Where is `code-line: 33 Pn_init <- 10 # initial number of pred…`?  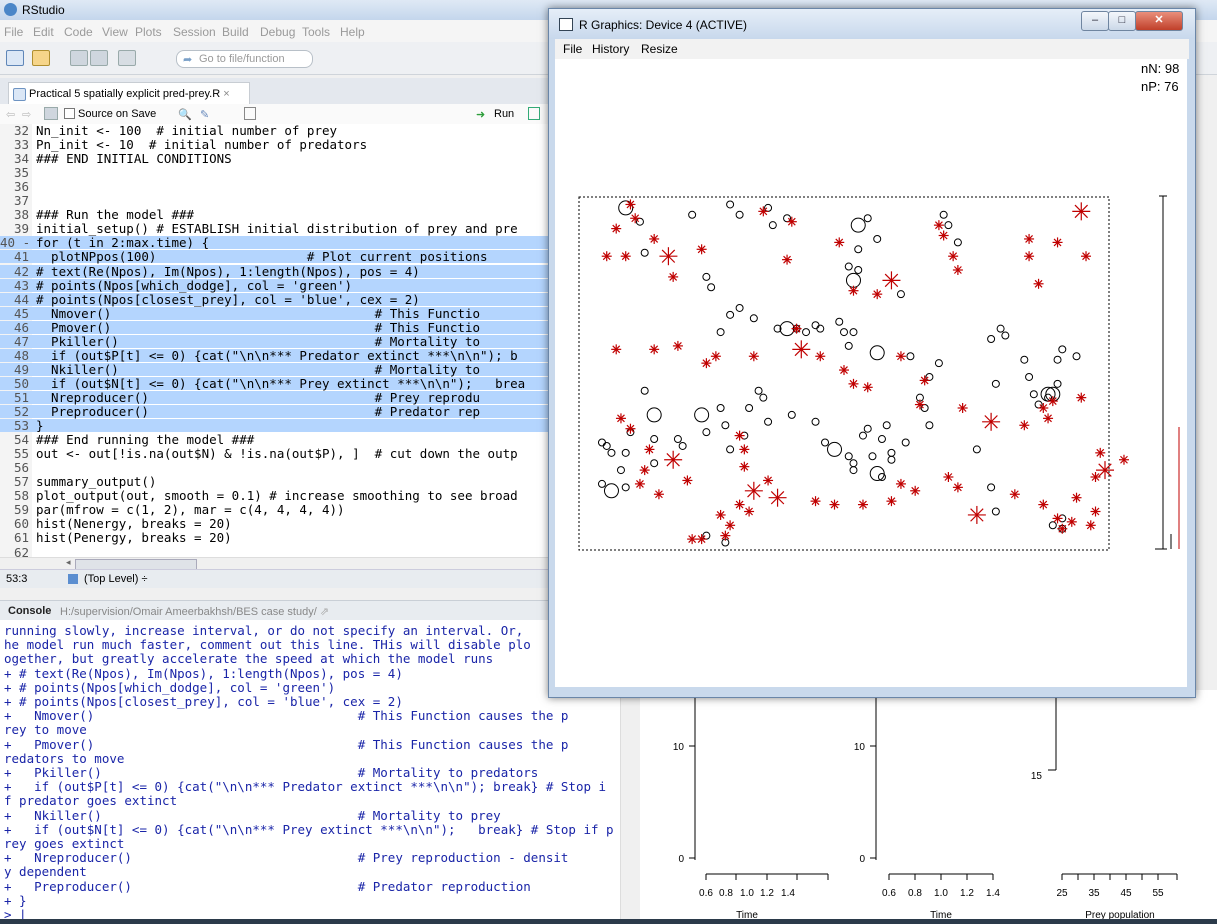 code-line: 33 Pn_init <- 10 # initial number of pred… is located at coordinates (320, 144).